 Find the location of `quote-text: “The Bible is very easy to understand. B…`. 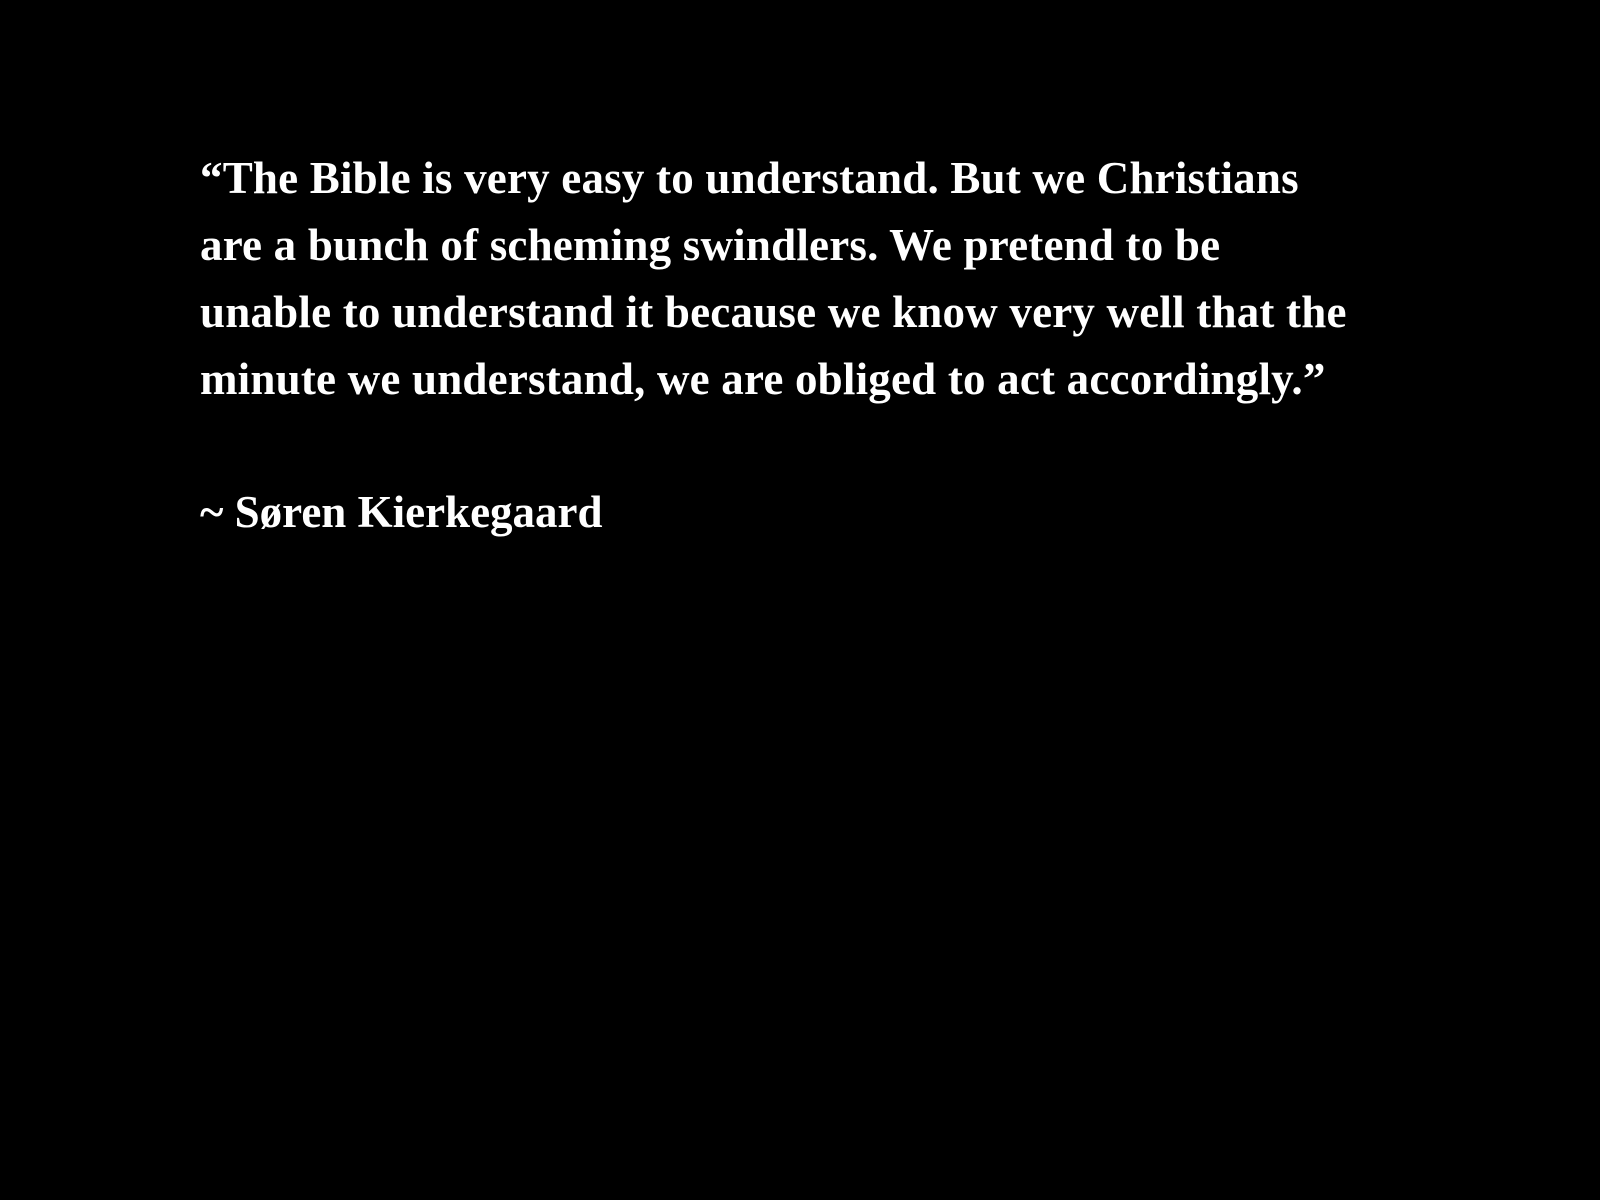

quote-text: “The Bible is very easy to understand. B… is located at coordinates (773, 278).